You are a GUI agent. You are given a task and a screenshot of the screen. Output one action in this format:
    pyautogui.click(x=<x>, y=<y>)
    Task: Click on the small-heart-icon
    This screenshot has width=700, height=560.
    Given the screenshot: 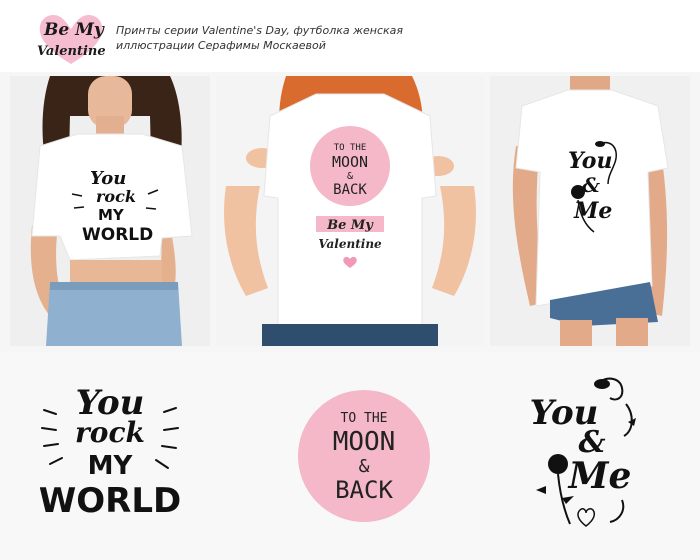 What is the action you would take?
    pyautogui.click(x=350, y=262)
    